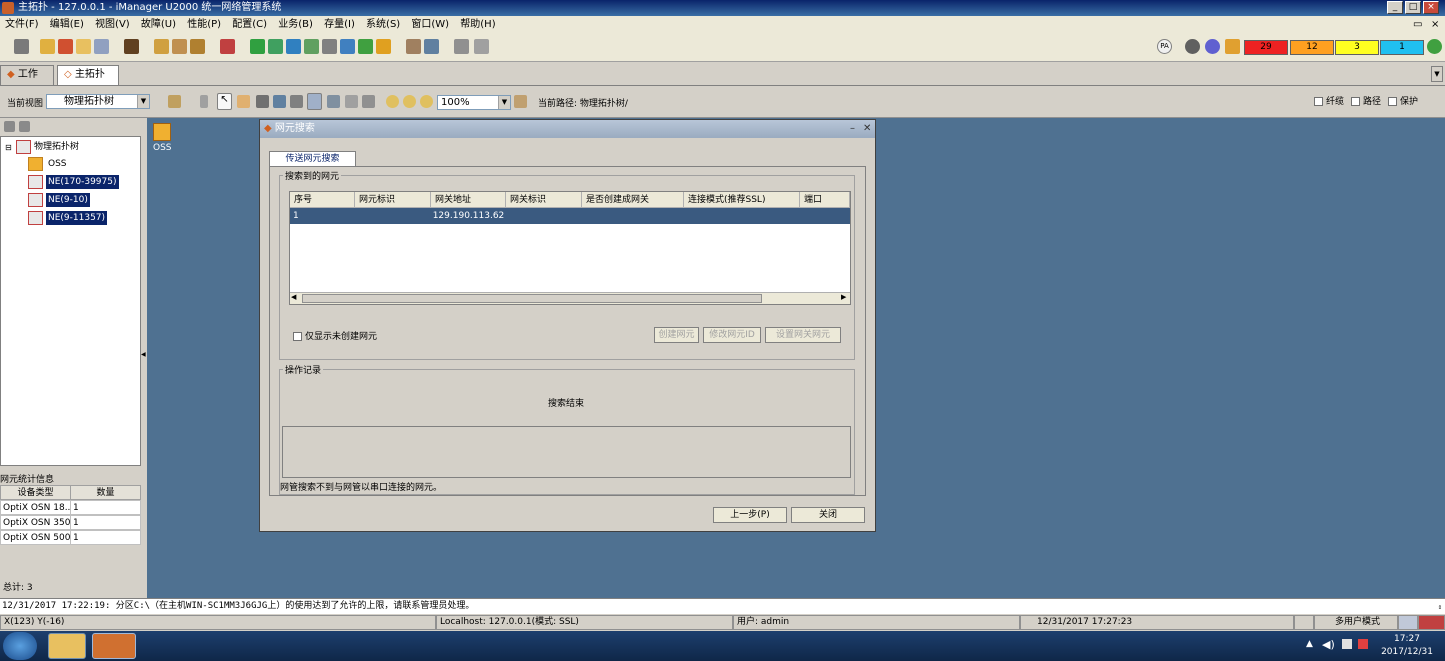 This screenshot has width=1445, height=661. Describe the element at coordinates (257, 46) in the screenshot. I see `topology-icon` at that location.